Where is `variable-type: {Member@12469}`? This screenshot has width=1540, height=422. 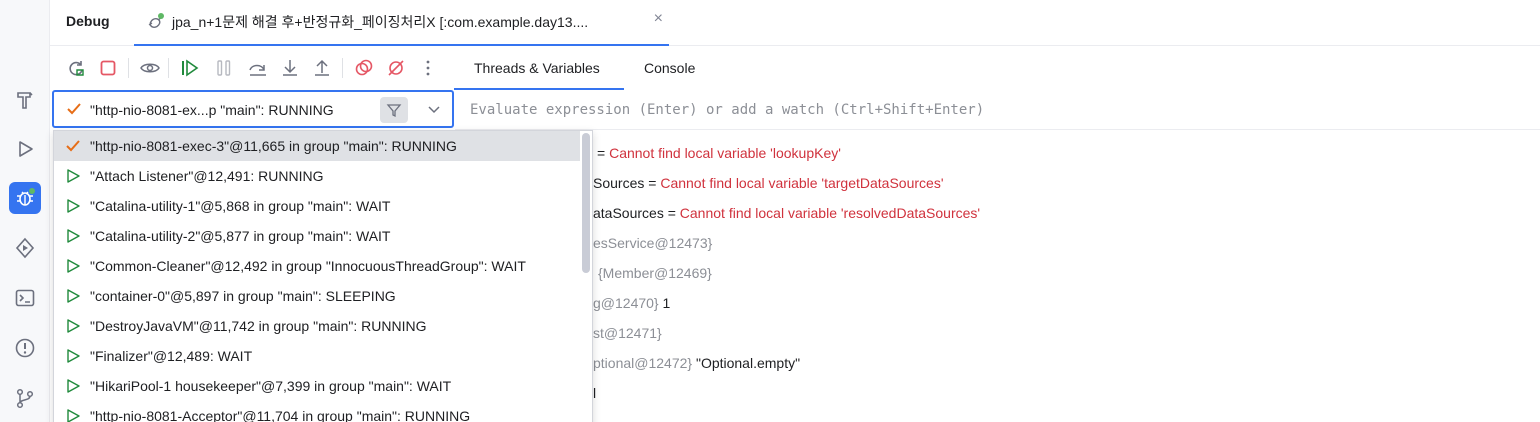
variable-type: {Member@12469} is located at coordinates (655, 273).